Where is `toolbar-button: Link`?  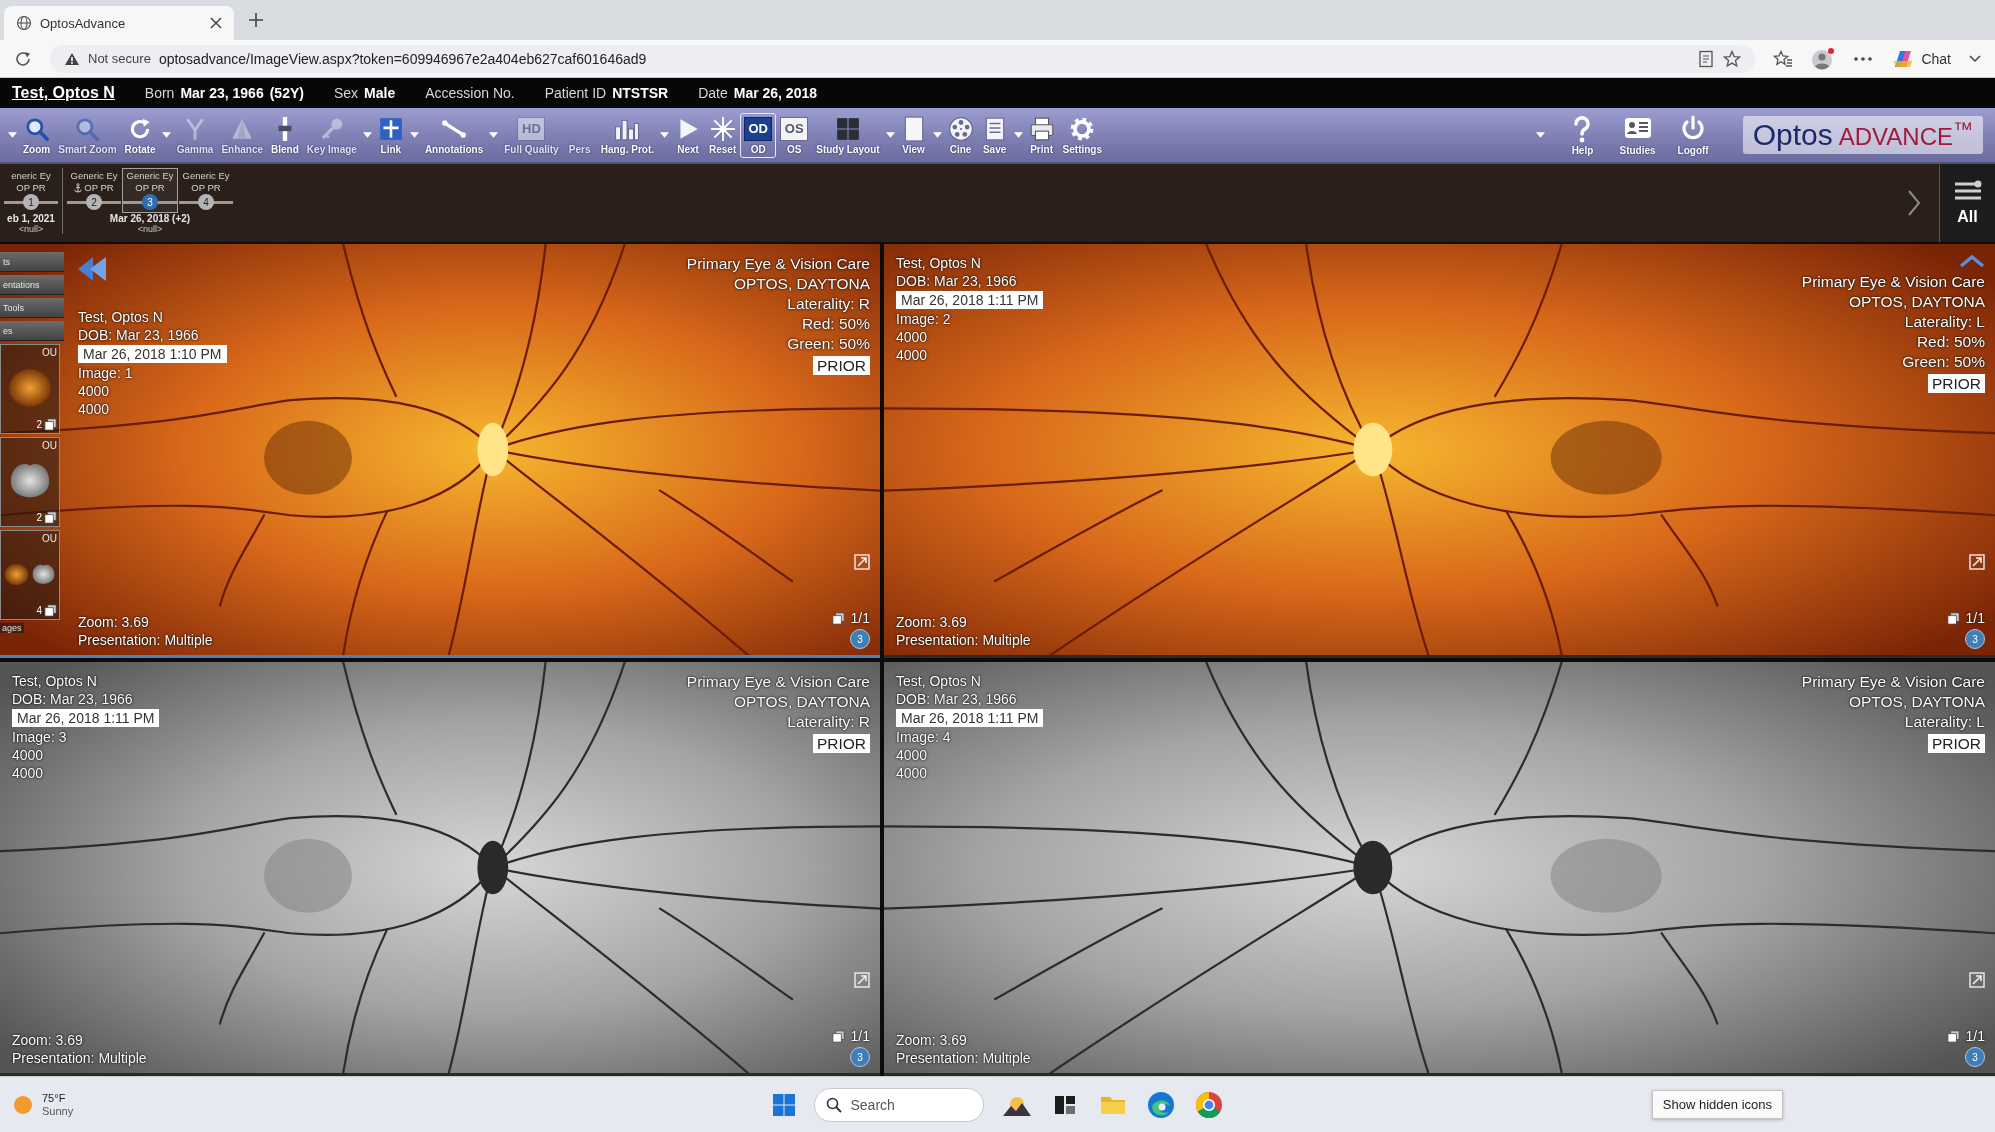 toolbar-button: Link is located at coordinates (390, 135).